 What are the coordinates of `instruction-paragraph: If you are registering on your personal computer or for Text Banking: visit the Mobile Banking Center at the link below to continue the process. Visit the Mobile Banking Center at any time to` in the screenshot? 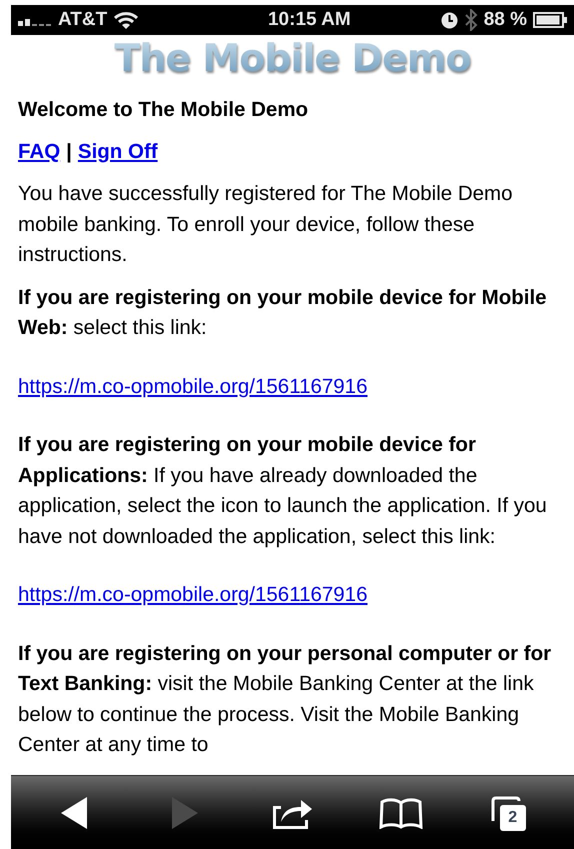 It's located at (285, 699).